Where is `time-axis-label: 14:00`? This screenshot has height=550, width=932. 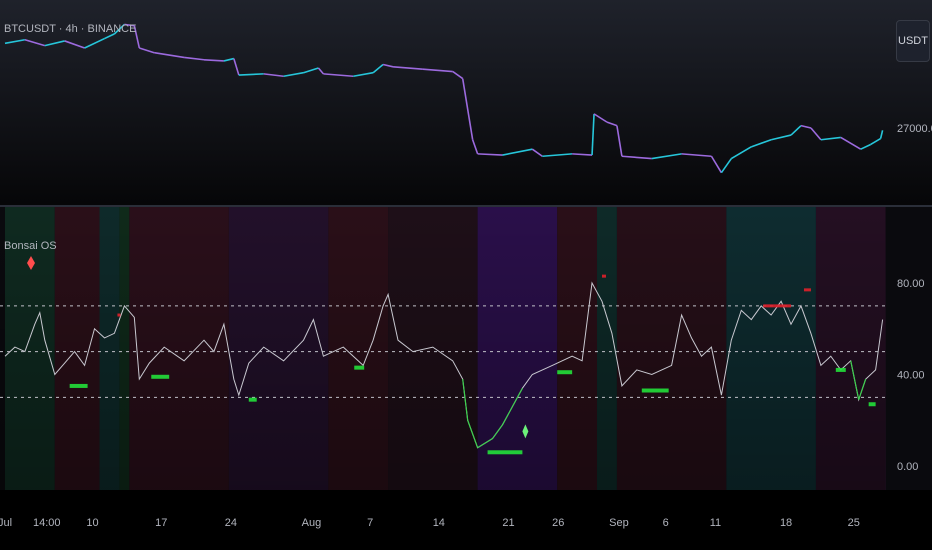 time-axis-label: 14:00 is located at coordinates (47, 523).